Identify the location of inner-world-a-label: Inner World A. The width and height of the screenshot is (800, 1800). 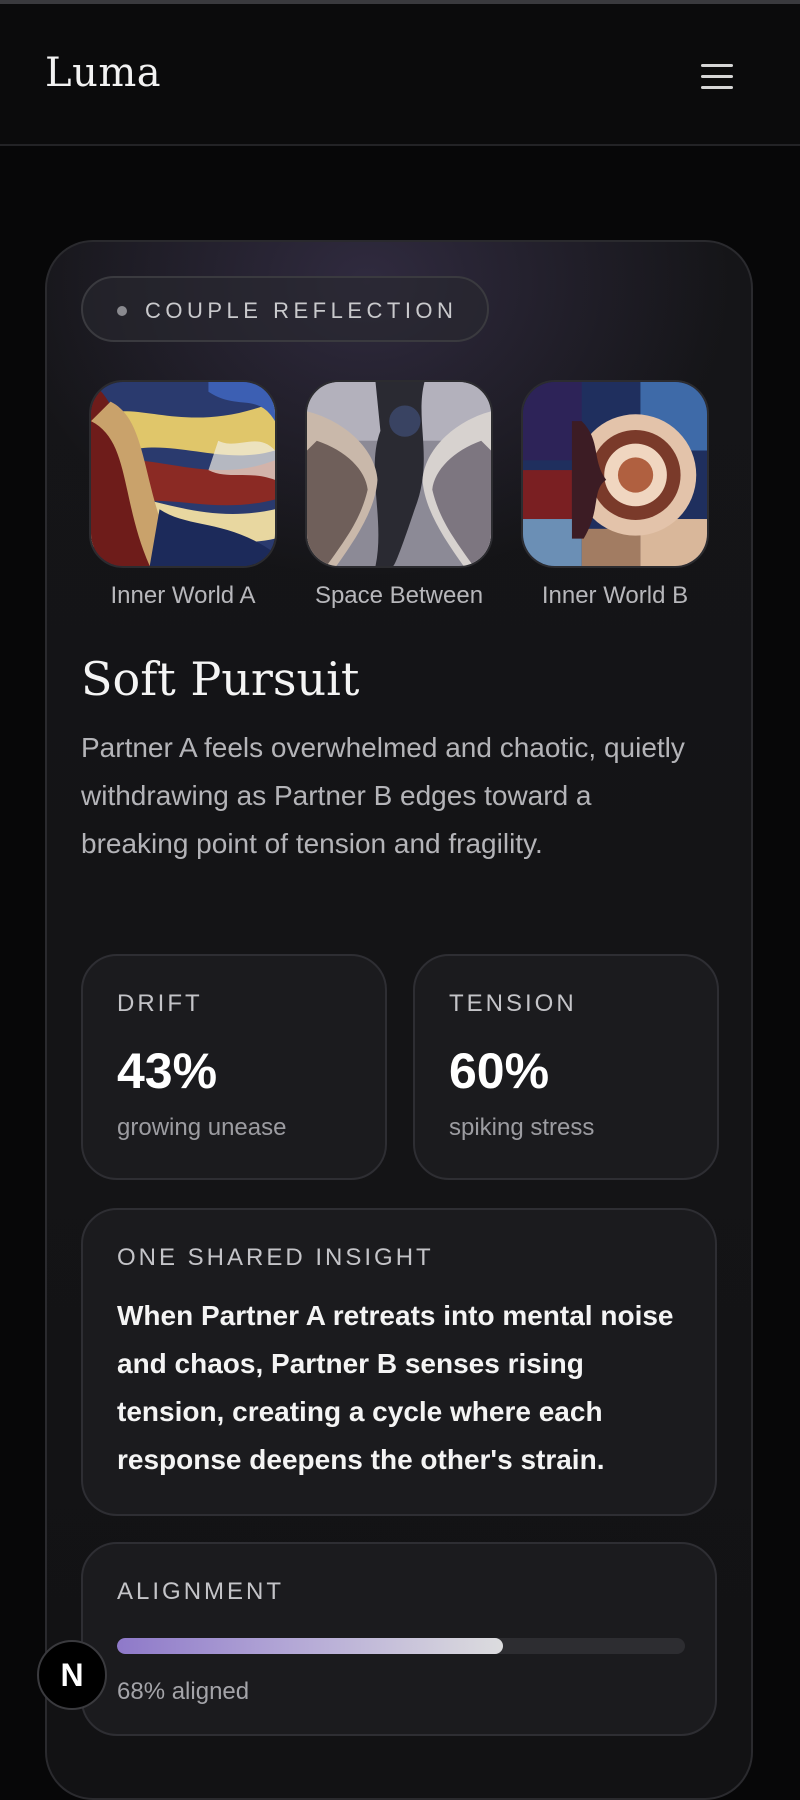
(183, 595).